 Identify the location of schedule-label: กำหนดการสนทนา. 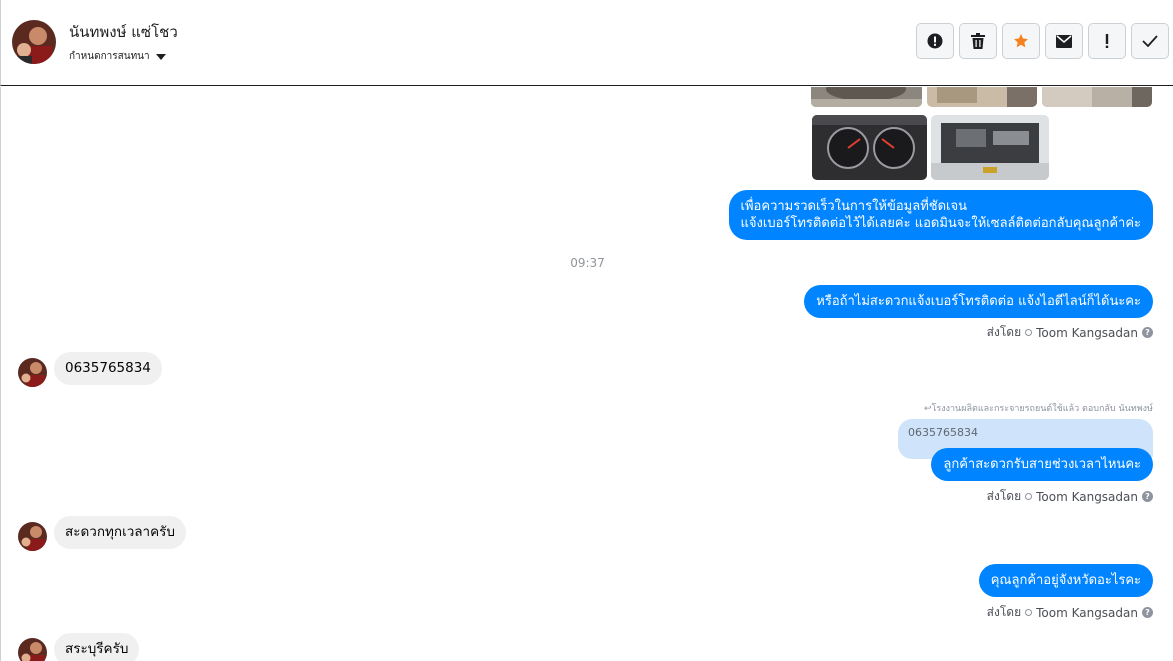
(109, 56).